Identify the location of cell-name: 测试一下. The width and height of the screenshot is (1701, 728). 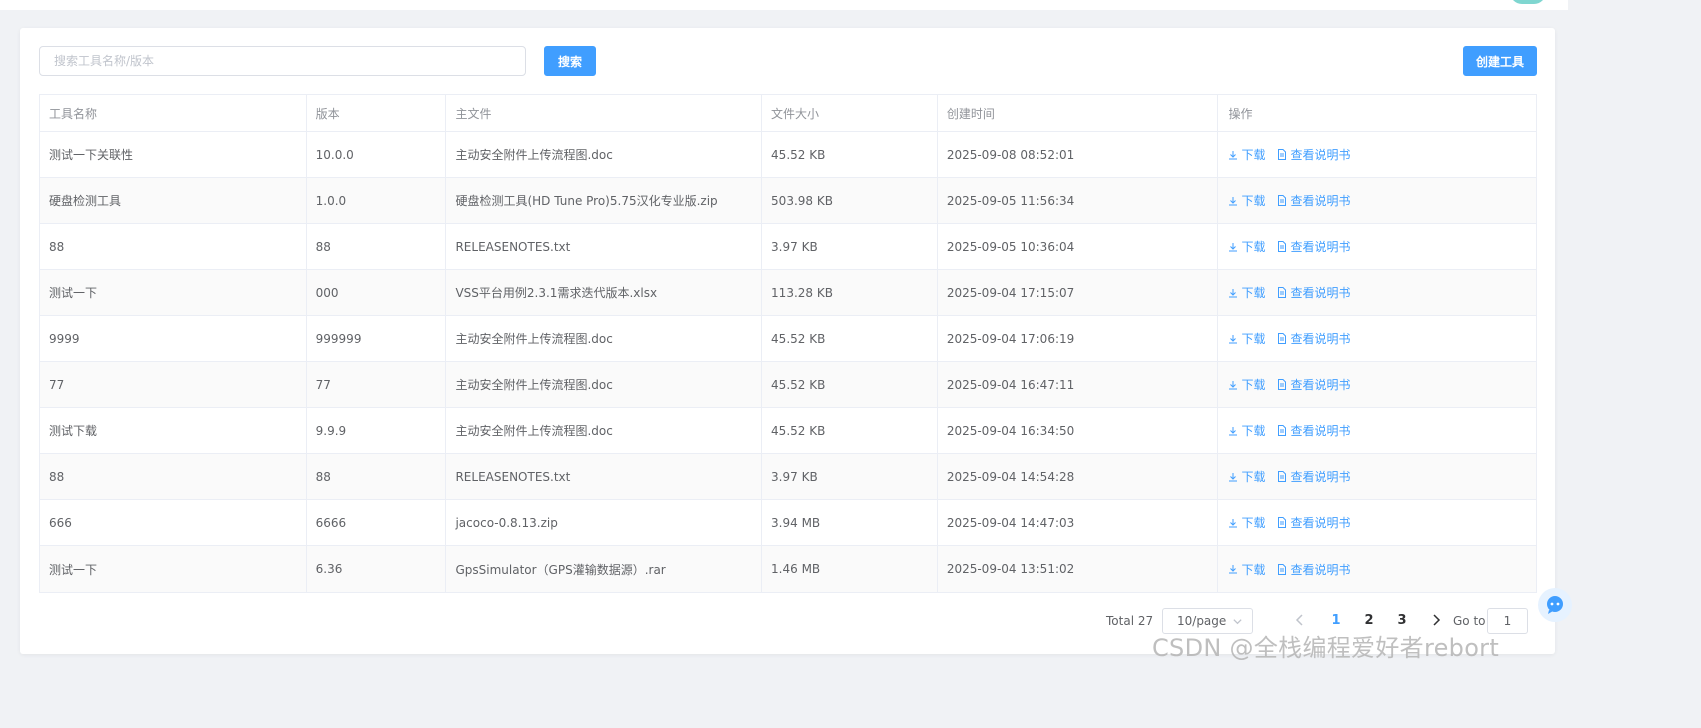
(173, 292).